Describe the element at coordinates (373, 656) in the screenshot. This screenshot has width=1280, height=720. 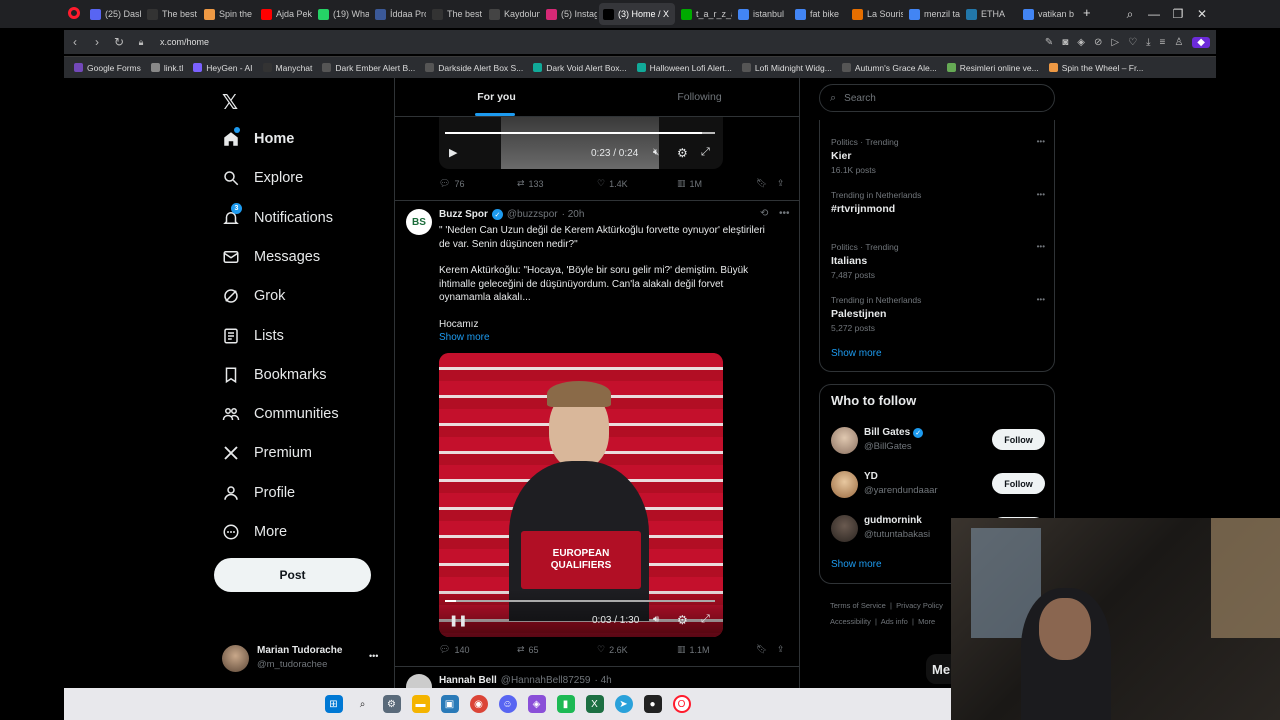
I see `account-menu-icon: •••` at that location.